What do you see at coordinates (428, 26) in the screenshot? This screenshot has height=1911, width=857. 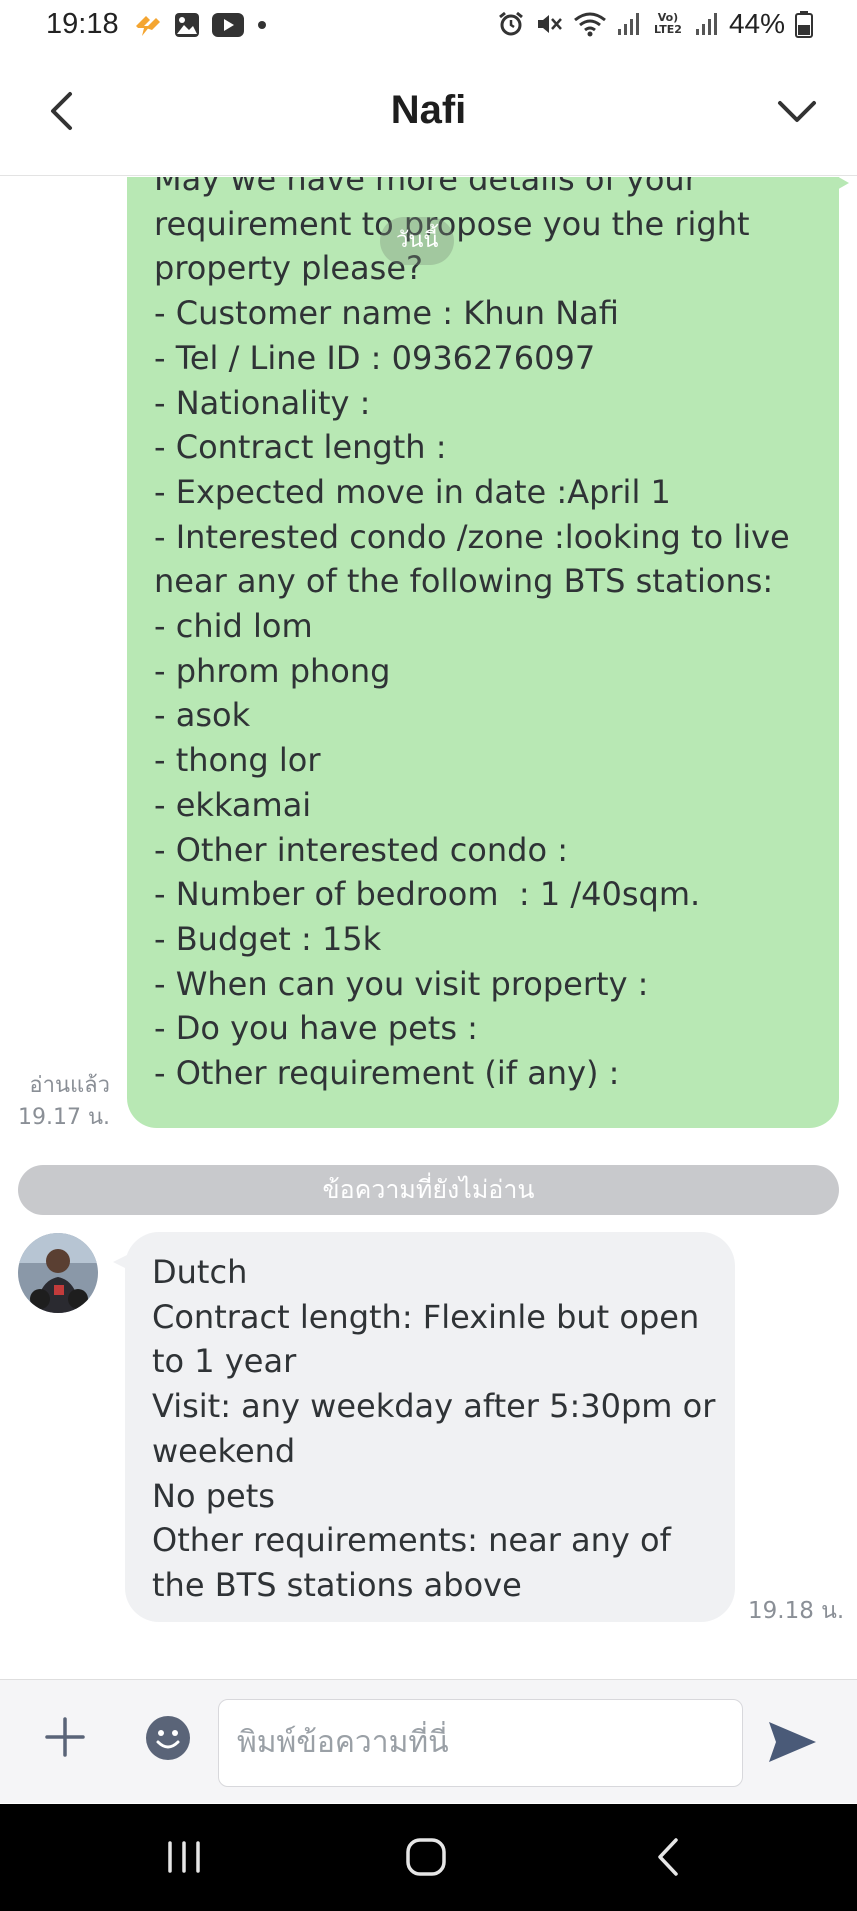 I see `status-bar: 19:18 Vo) LTE2 44%` at bounding box center [428, 26].